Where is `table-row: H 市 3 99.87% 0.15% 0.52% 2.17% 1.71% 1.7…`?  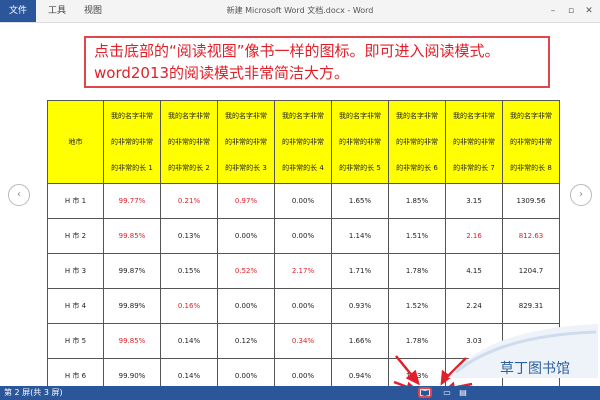
table-row: H 市 3 99.87% 0.15% 0.52% 2.17% 1.71% 1.7… is located at coordinates (303, 271).